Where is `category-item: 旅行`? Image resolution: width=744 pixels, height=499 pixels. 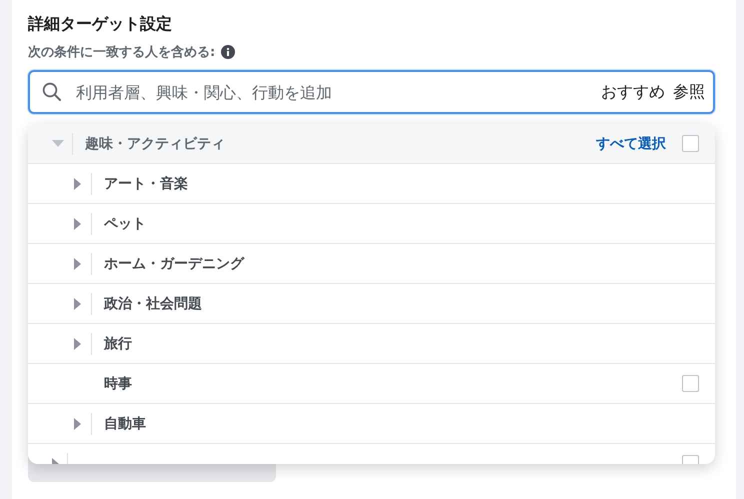
category-item: 旅行 is located at coordinates (118, 343).